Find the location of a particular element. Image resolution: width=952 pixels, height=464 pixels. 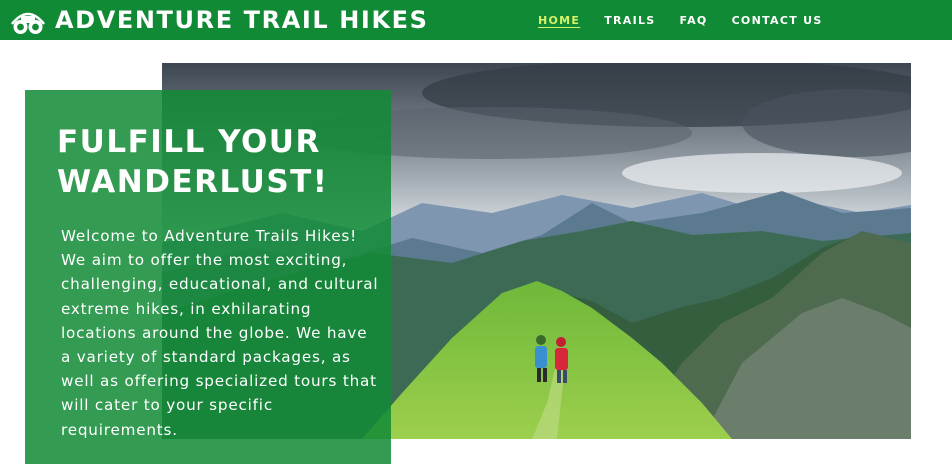

nav-faq-link: FAQ is located at coordinates (694, 20).